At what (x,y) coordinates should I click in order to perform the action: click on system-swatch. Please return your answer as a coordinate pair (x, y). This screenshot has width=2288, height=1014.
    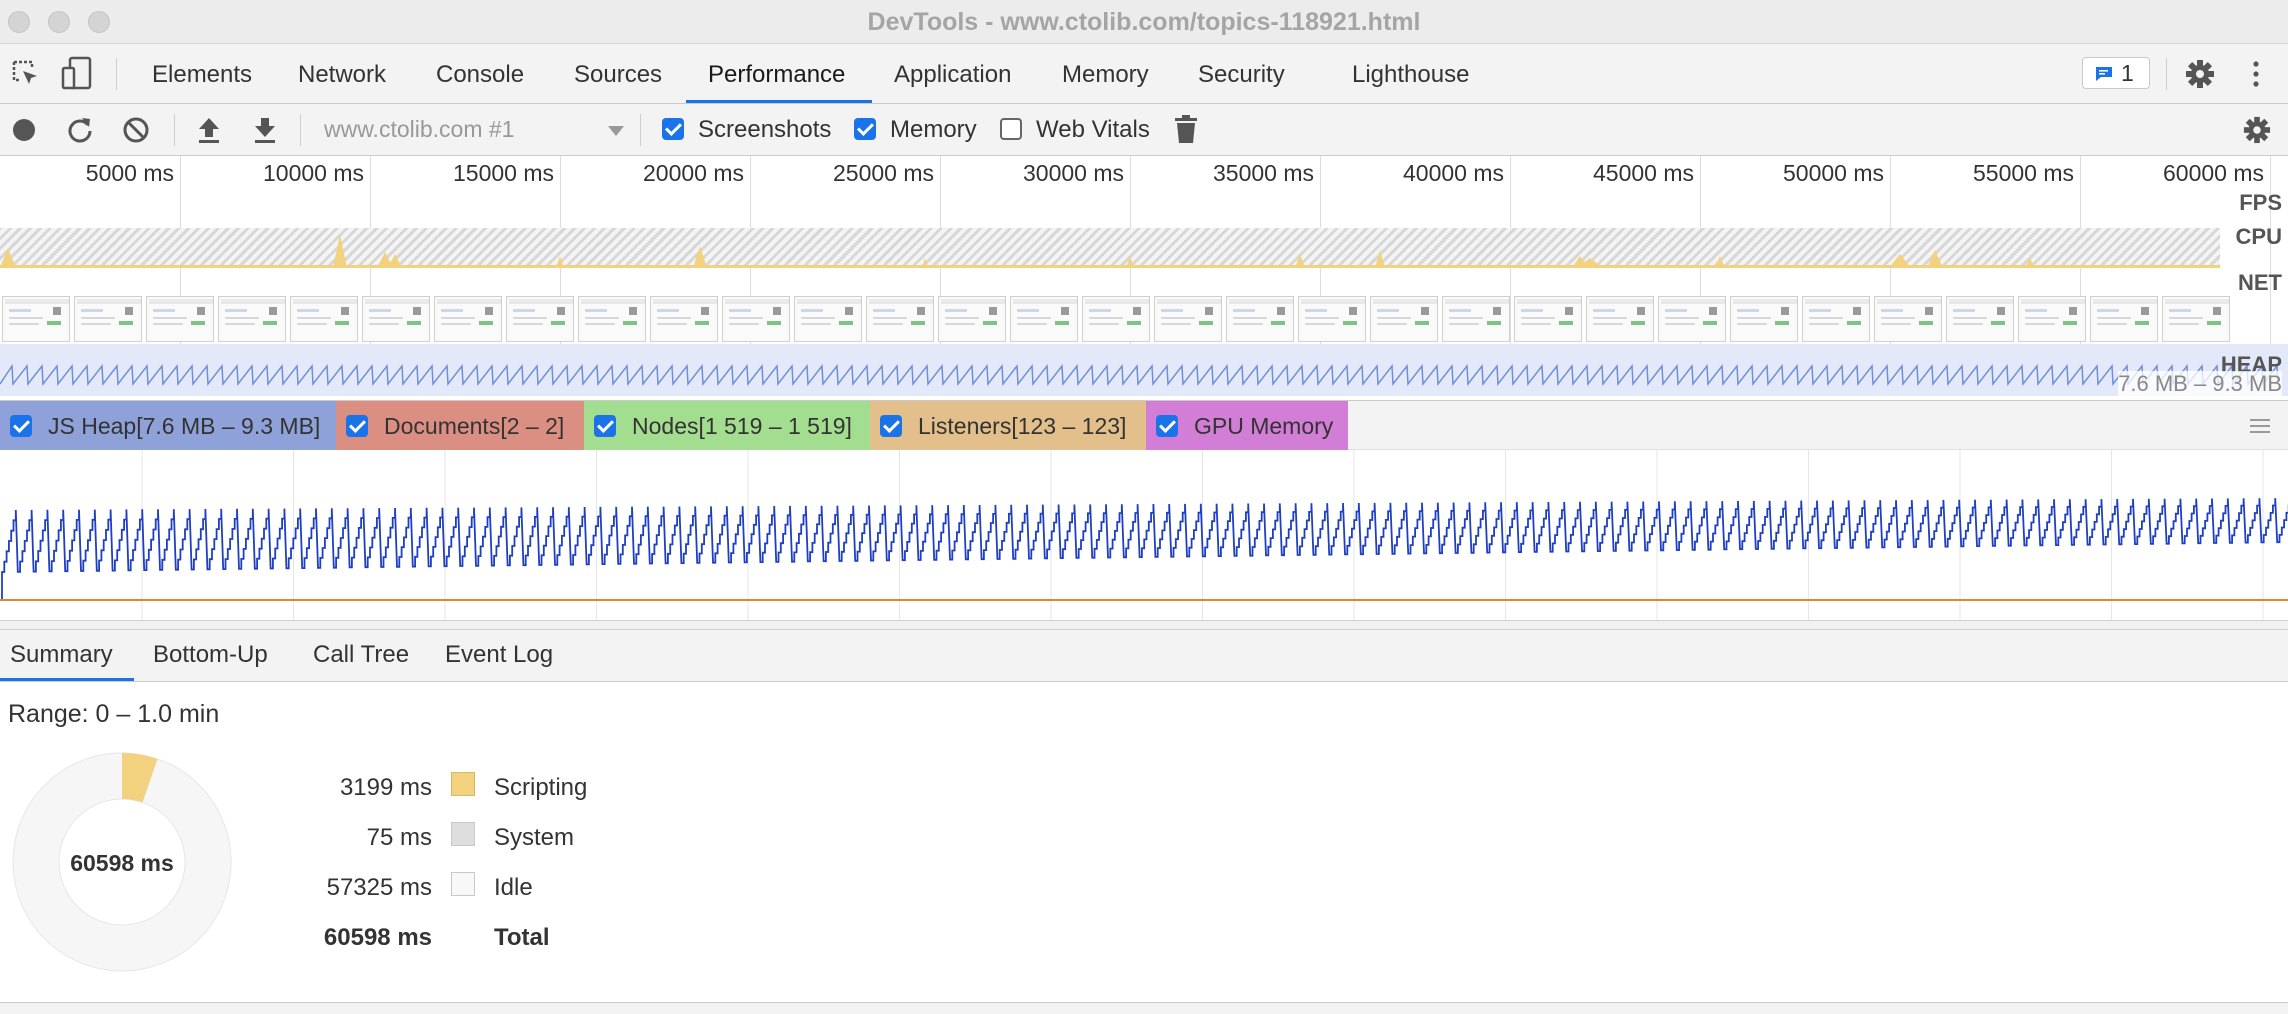
    Looking at the image, I should click on (463, 834).